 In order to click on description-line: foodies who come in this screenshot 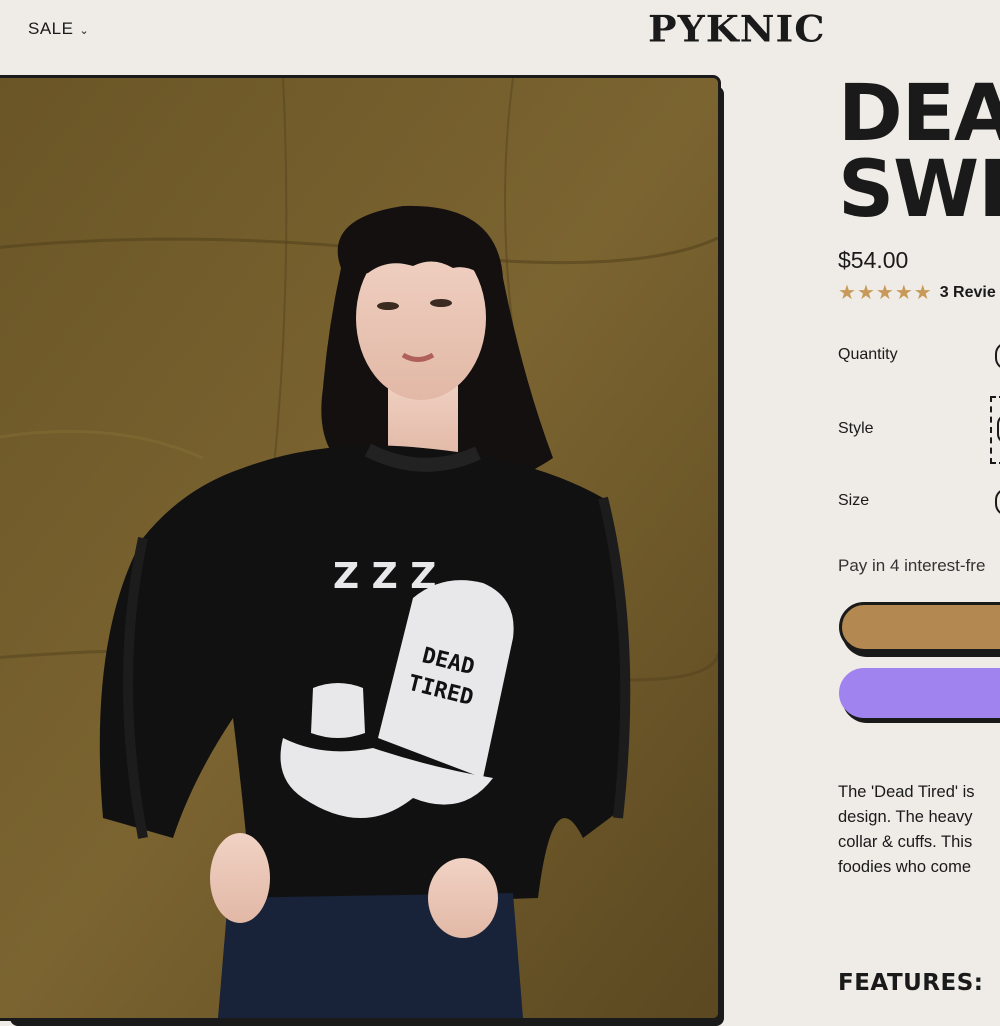, I will do `click(904, 867)`.